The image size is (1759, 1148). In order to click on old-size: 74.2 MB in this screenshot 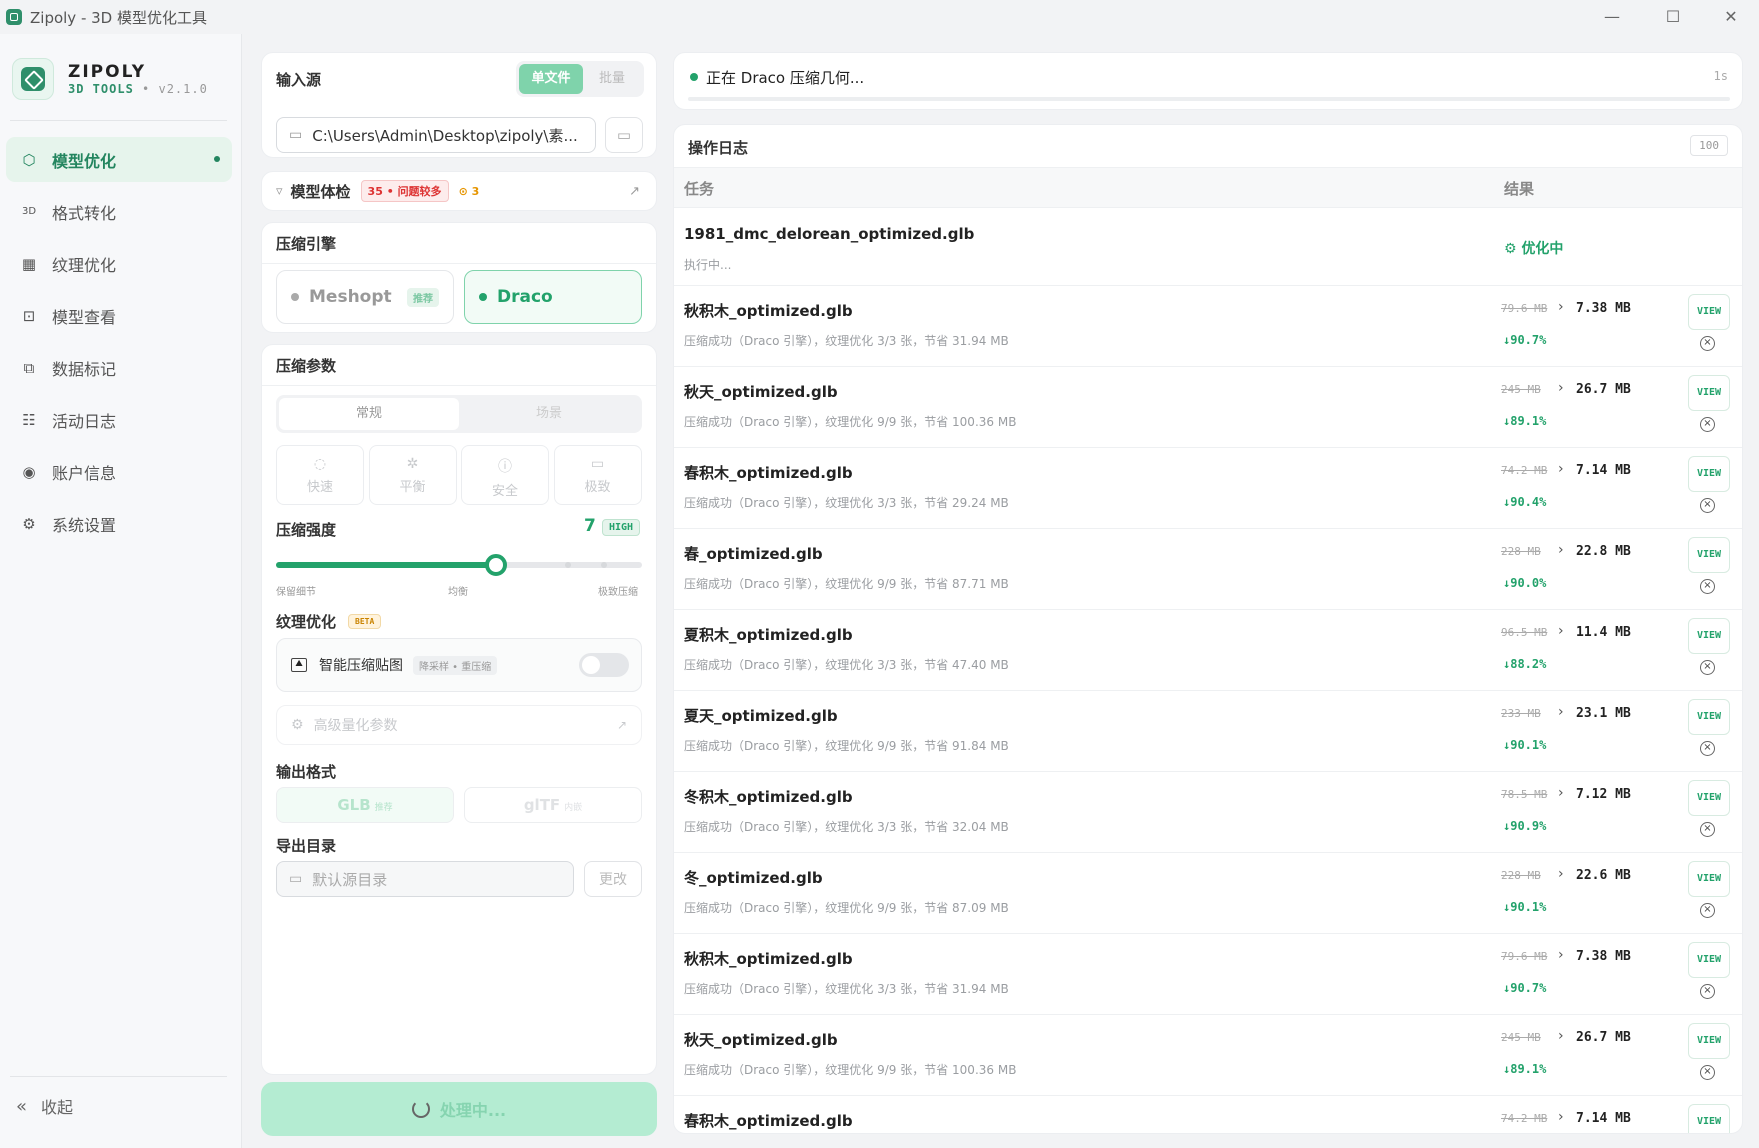, I will do `click(1524, 470)`.